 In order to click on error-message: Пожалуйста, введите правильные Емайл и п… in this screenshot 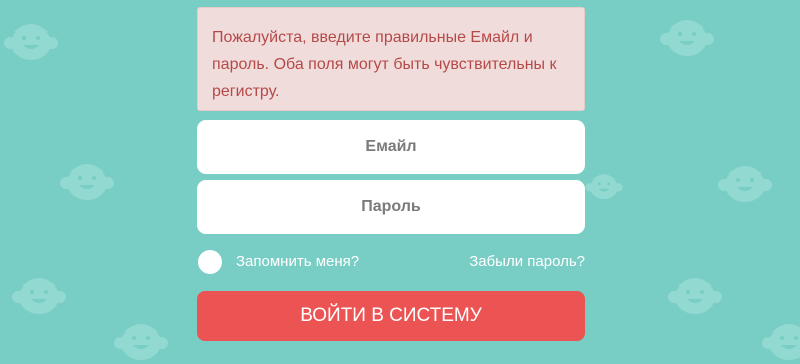, I will do `click(384, 64)`.